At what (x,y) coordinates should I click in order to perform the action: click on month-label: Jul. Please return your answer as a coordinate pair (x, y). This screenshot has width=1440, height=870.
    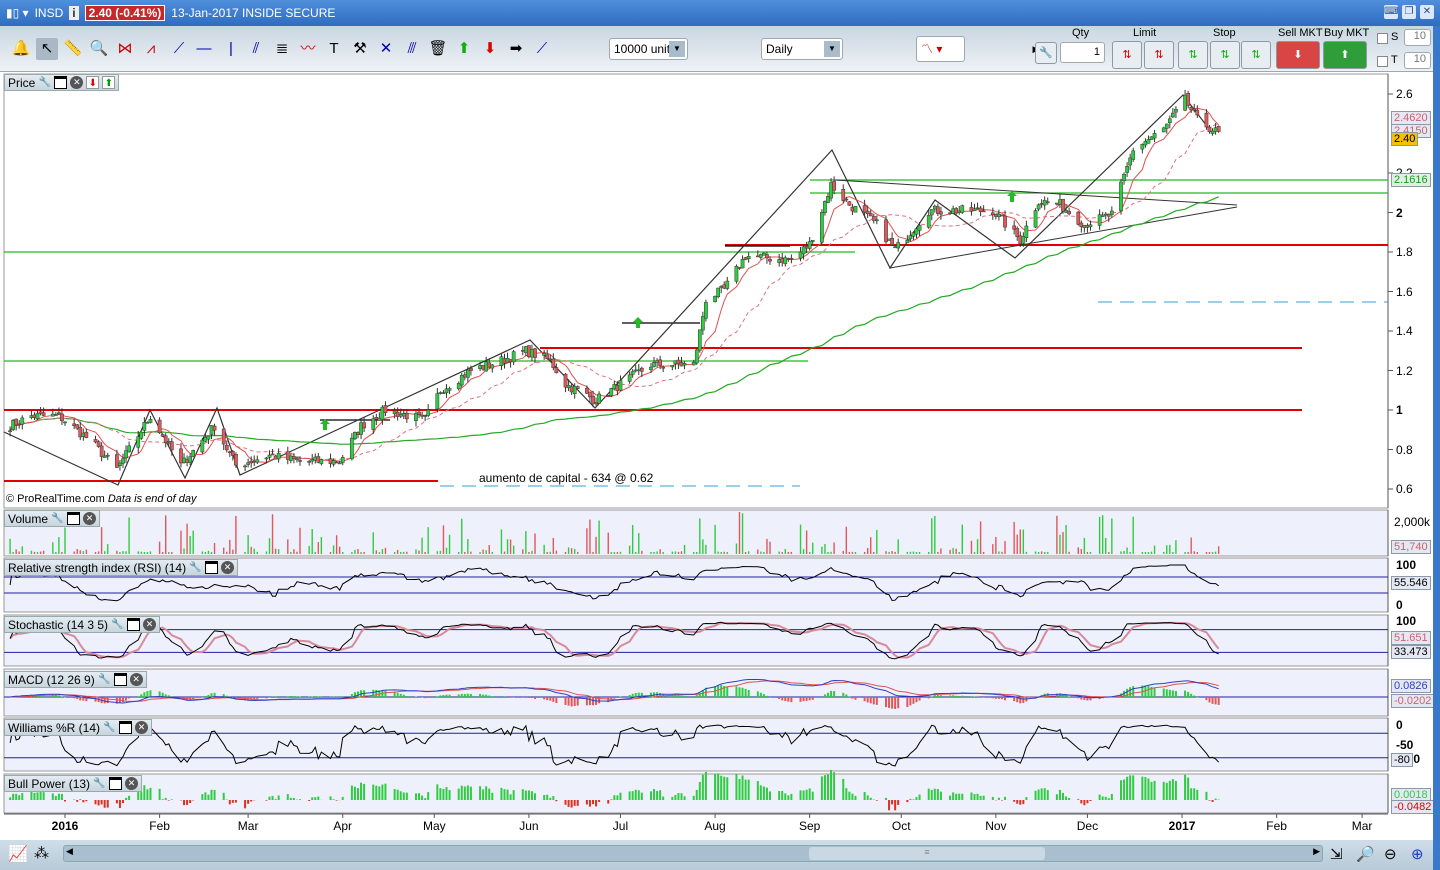
    Looking at the image, I should click on (620, 826).